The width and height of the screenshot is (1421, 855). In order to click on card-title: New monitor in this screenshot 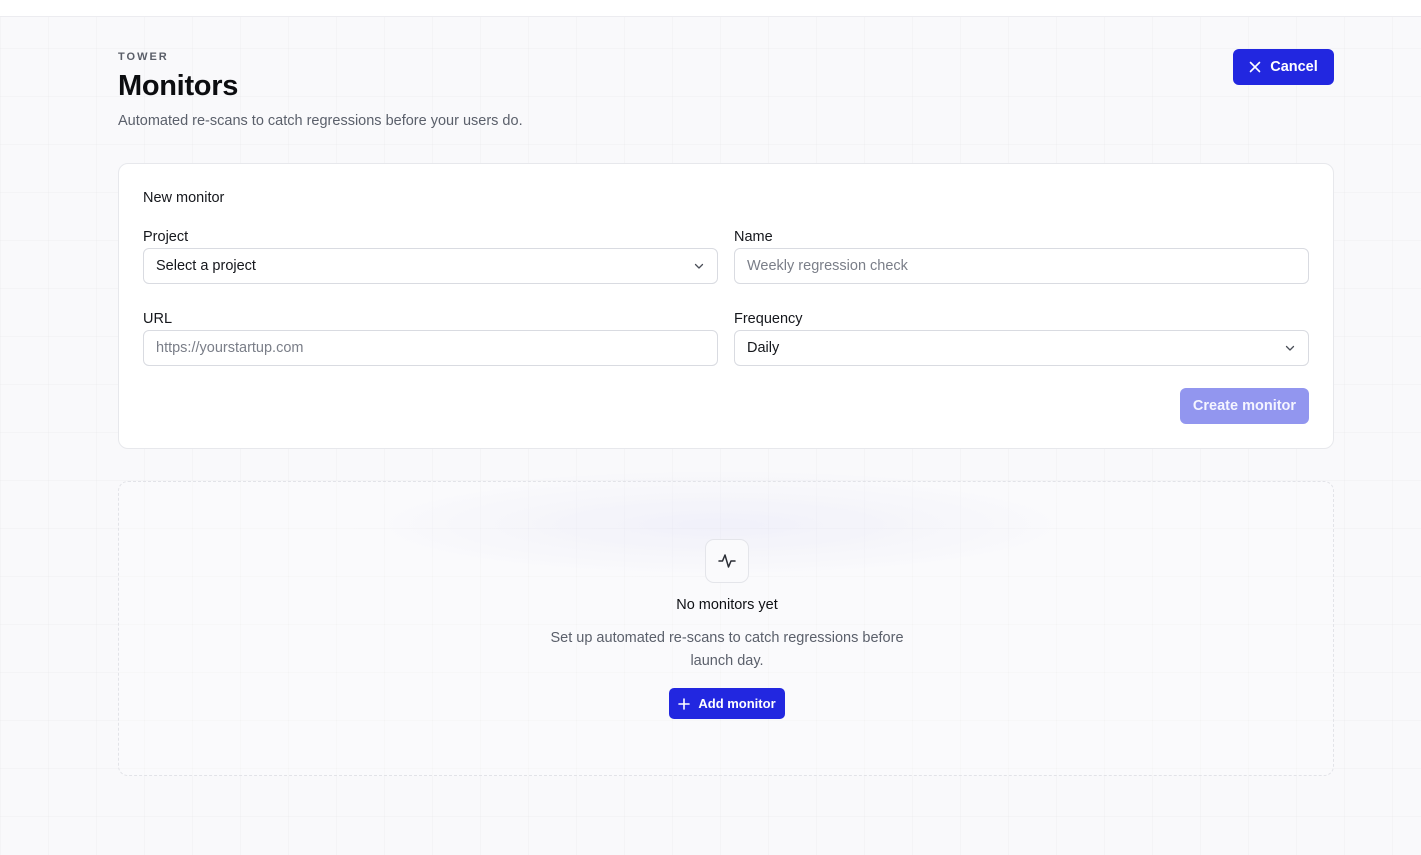, I will do `click(184, 198)`.